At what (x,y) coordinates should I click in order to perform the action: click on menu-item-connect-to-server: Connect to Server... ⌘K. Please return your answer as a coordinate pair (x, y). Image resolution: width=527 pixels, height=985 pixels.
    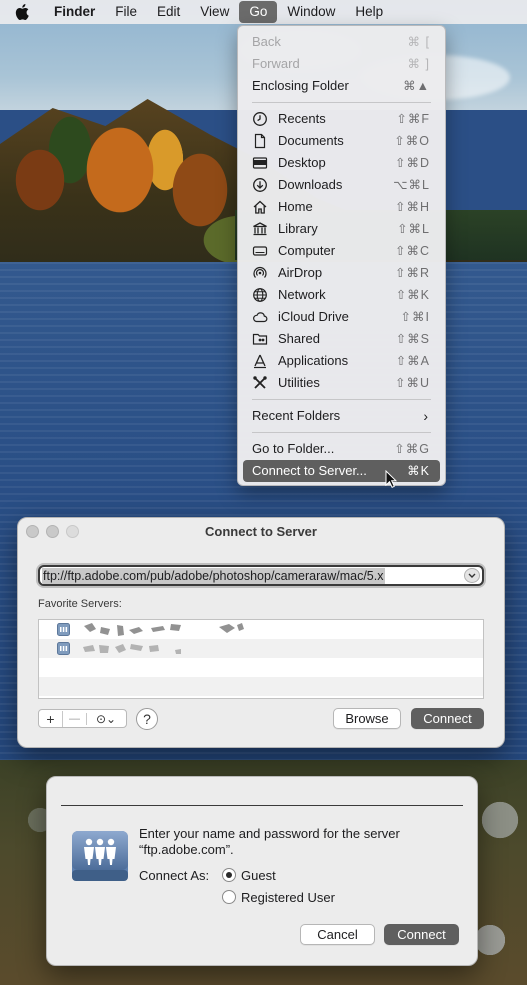
    Looking at the image, I should click on (341, 474).